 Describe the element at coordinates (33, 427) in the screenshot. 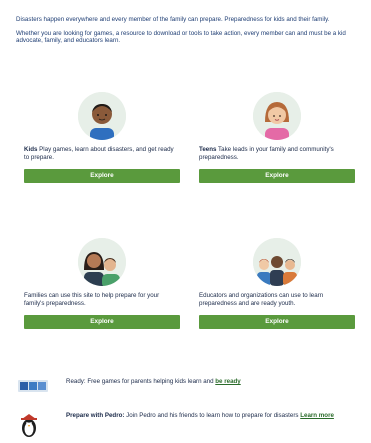

I see `pedro-penguin-icon` at that location.